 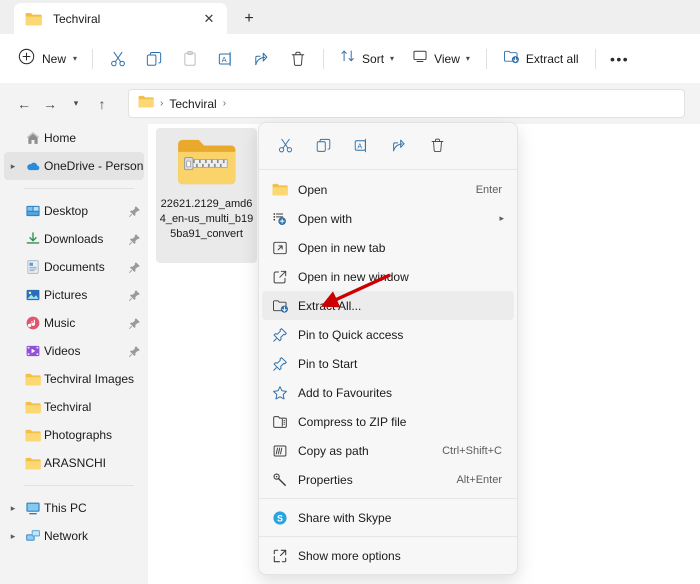 What do you see at coordinates (74, 351) in the screenshot?
I see `sidebar-item-videos: Videos` at bounding box center [74, 351].